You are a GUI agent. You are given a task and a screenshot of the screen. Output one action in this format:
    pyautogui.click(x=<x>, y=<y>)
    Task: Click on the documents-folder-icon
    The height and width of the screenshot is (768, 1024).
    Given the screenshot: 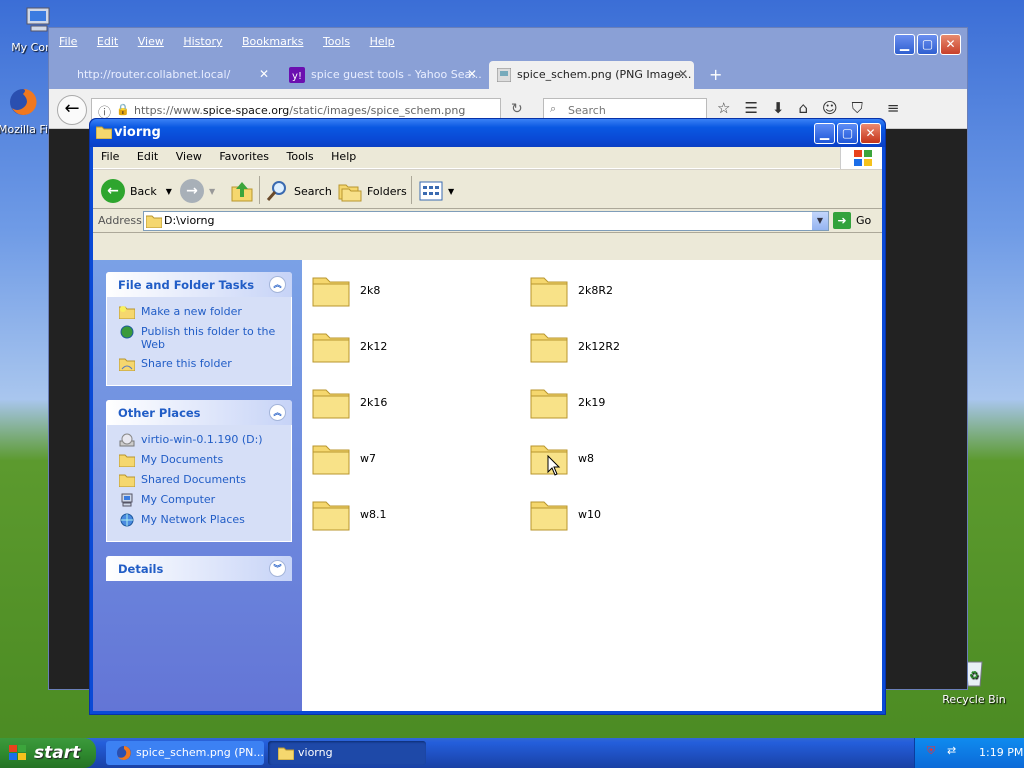 What is the action you would take?
    pyautogui.click(x=127, y=460)
    